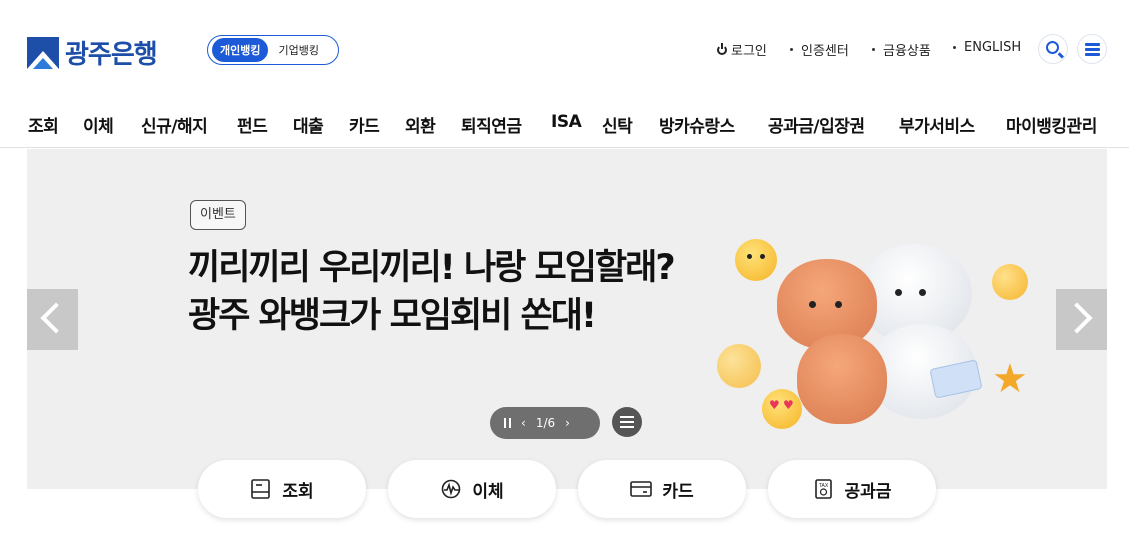 This screenshot has width=1129, height=551. I want to click on search-button, so click(1053, 49).